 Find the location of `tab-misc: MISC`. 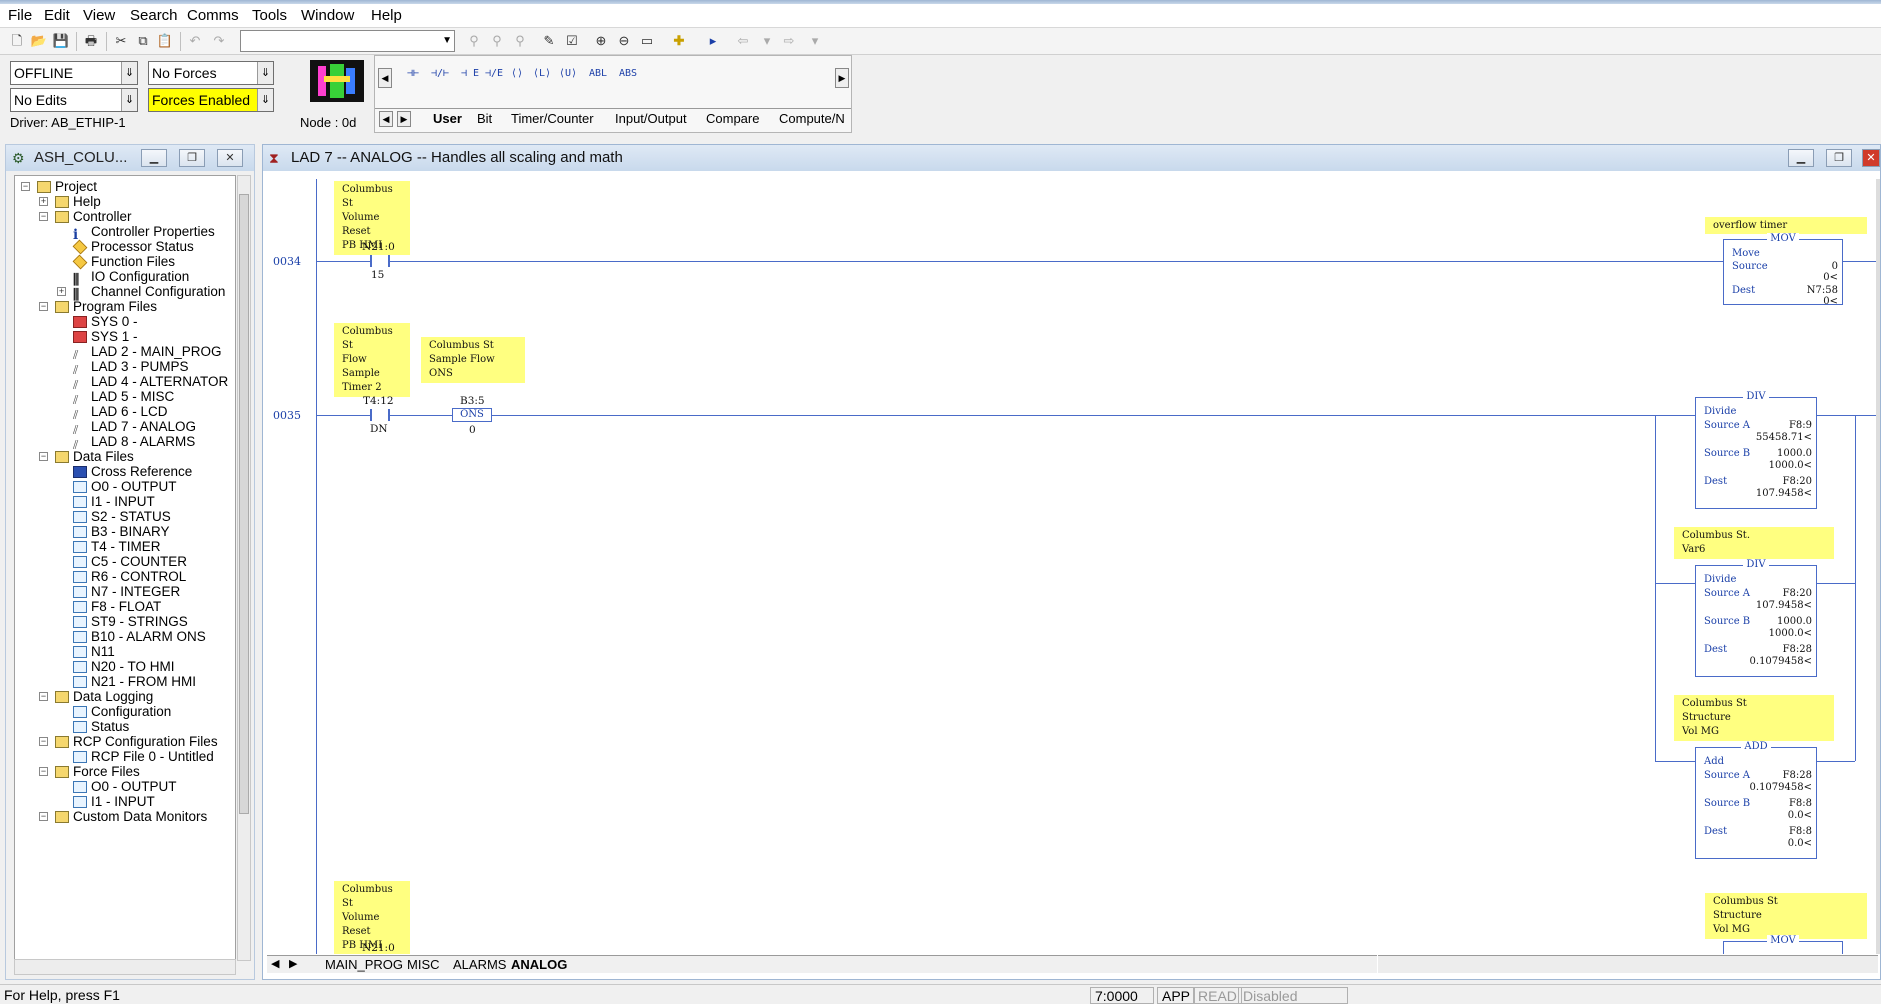

tab-misc: MISC is located at coordinates (423, 964).